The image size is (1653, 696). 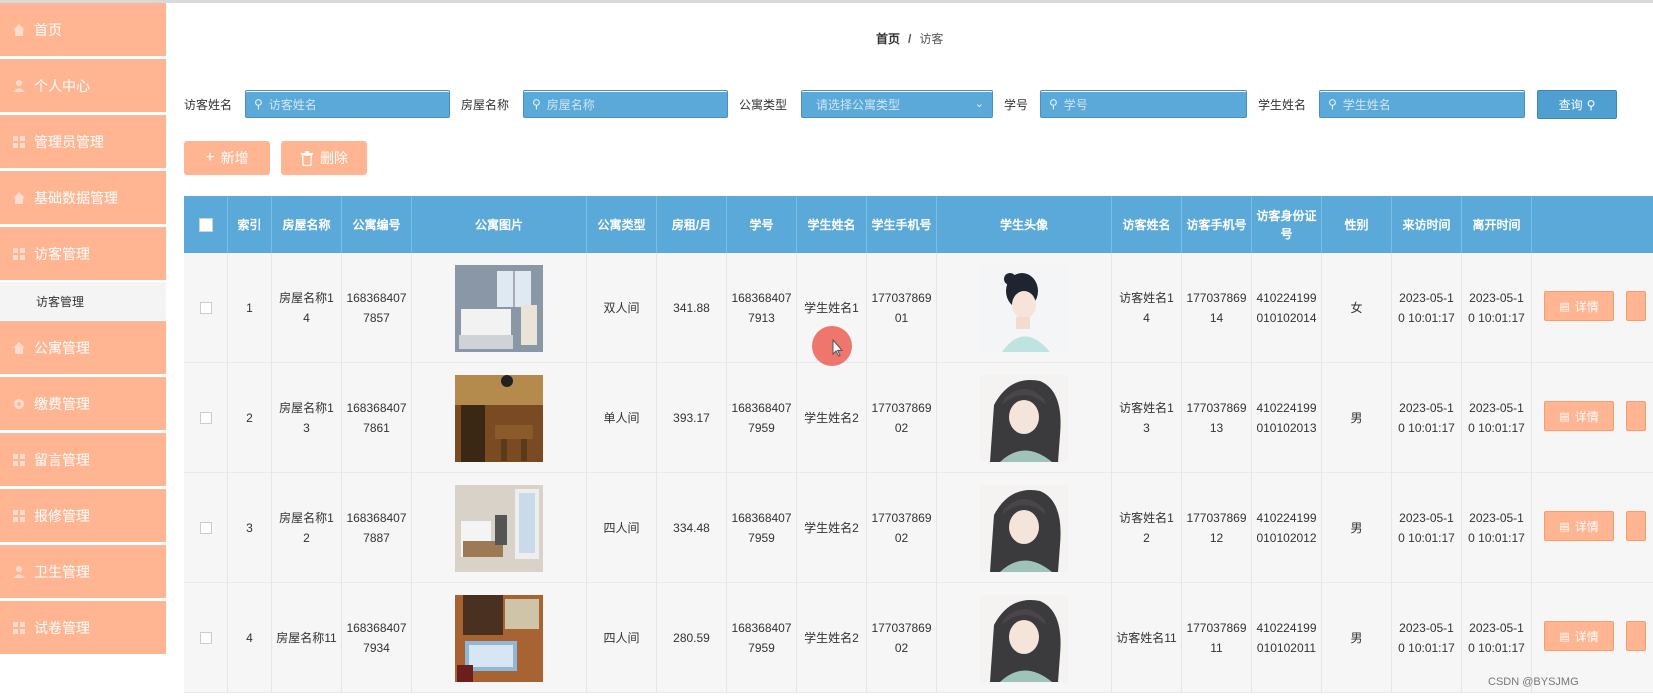 I want to click on trash-icon, so click(x=307, y=158).